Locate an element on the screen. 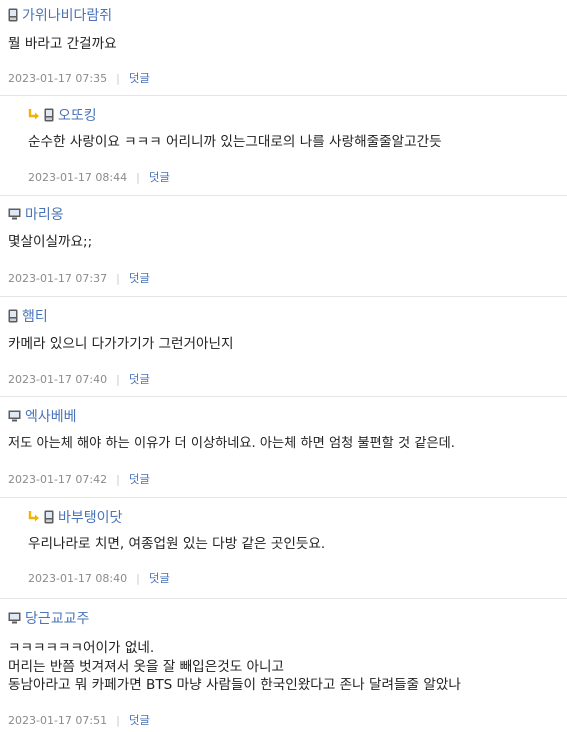  comment-text: 카메라 있으니 다가가기가 그런거아닌지 is located at coordinates (121, 345).